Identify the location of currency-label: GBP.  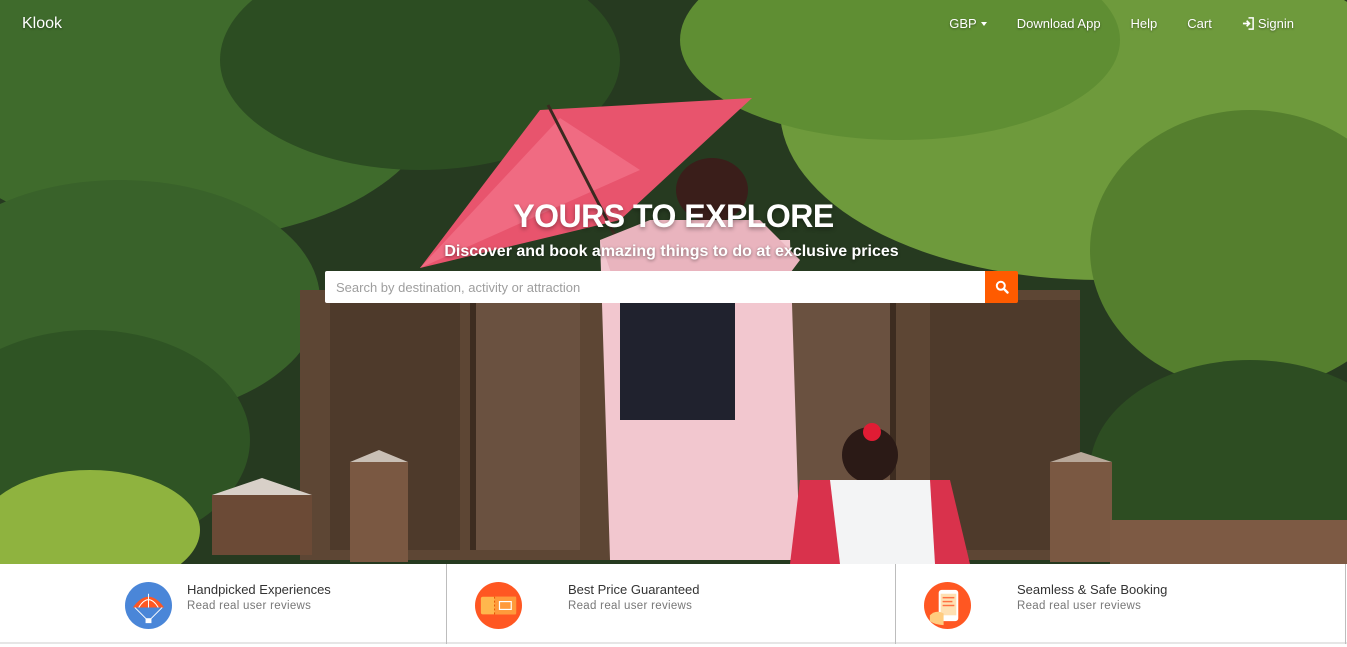
(963, 23).